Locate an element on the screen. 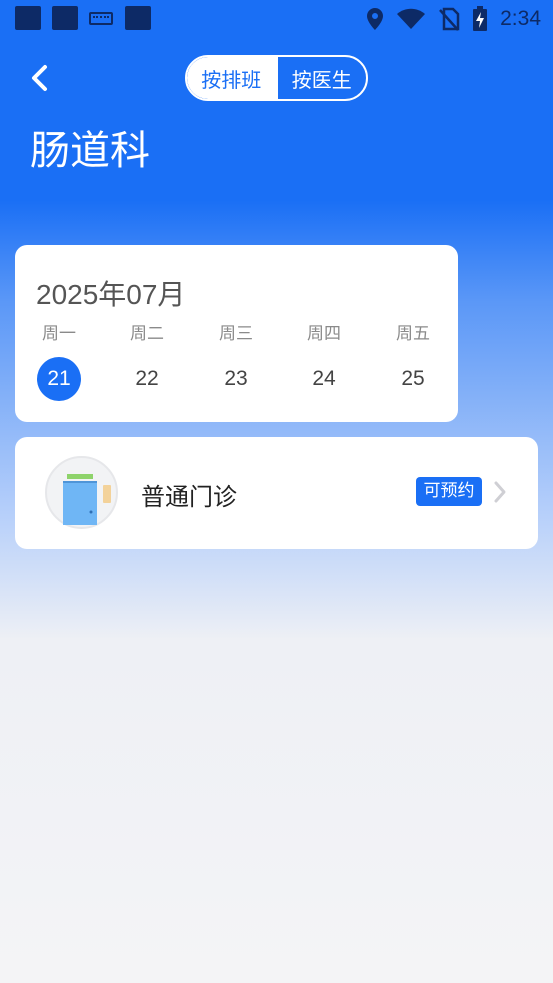 The height and width of the screenshot is (983, 553). weekday-label: 周四 is located at coordinates (324, 334).